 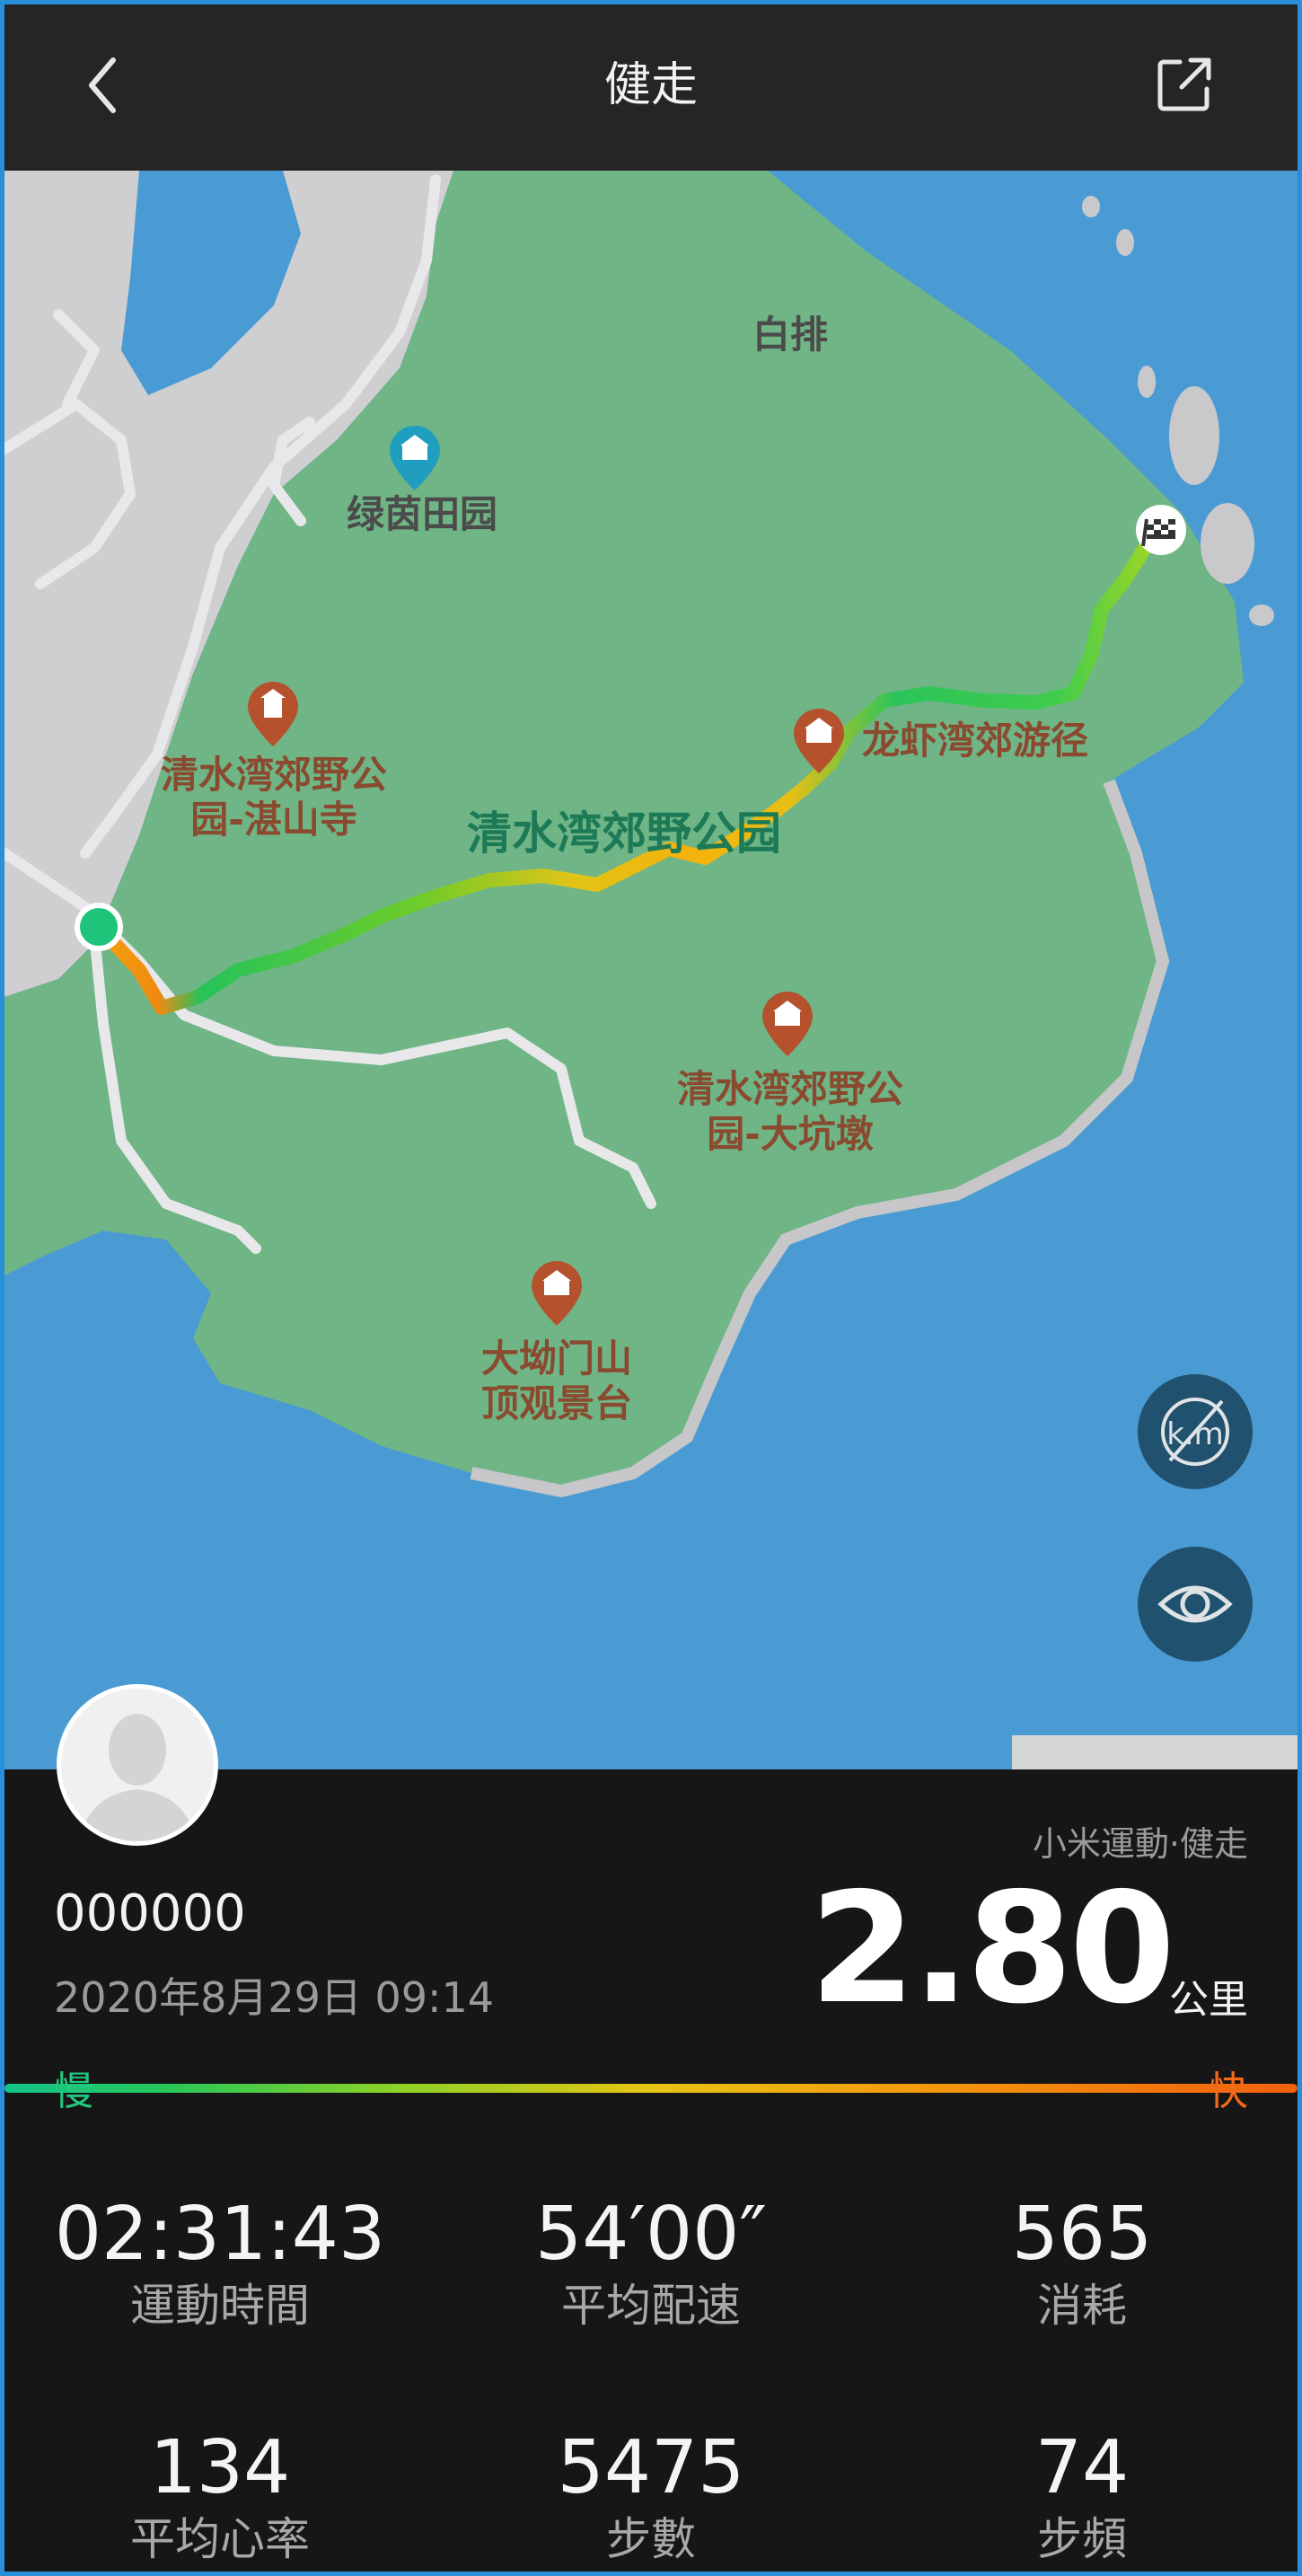 I want to click on stat-label: 平均心率, so click(x=220, y=2539).